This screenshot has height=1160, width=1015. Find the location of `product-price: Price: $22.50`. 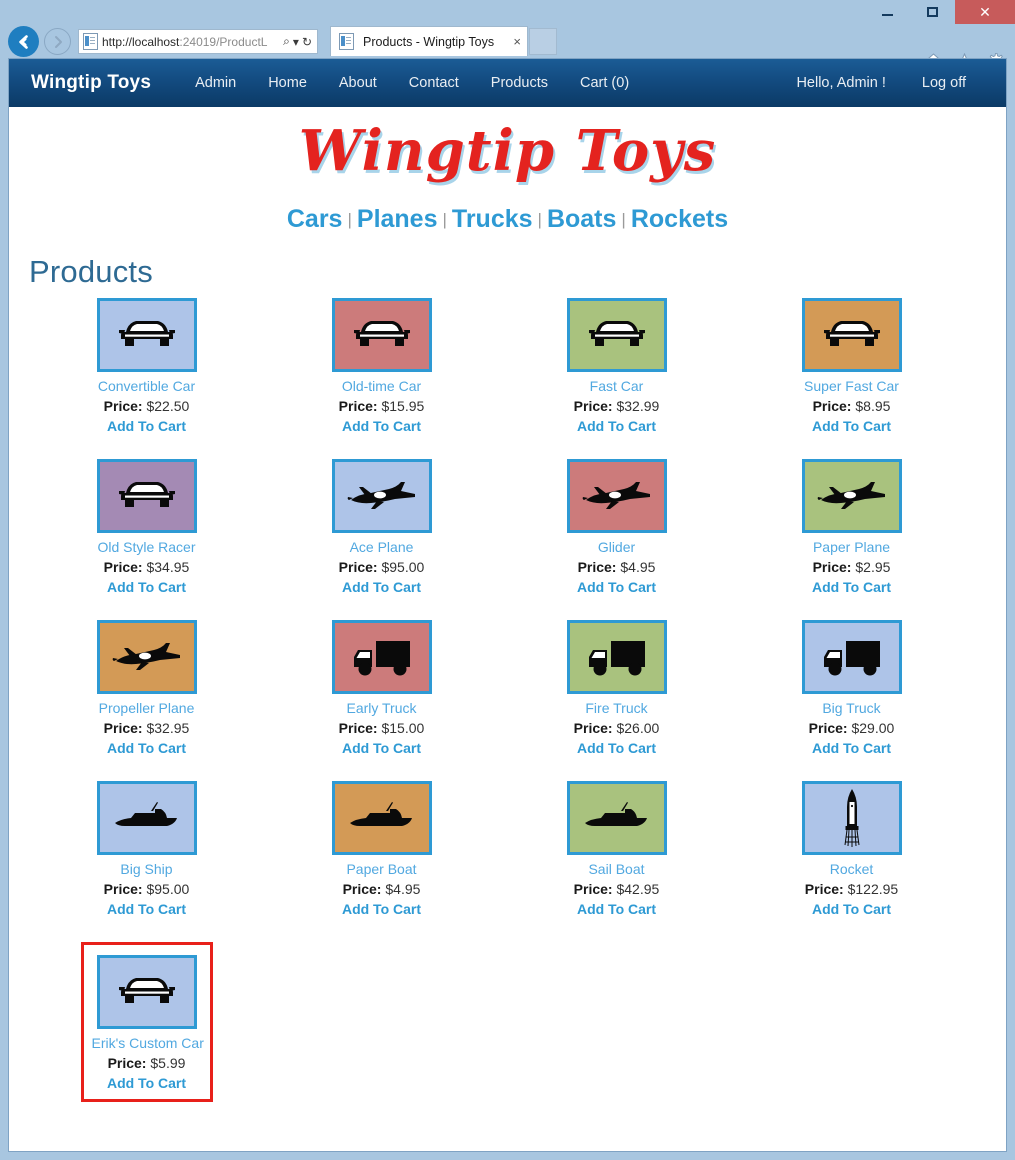

product-price: Price: $22.50 is located at coordinates (147, 406).